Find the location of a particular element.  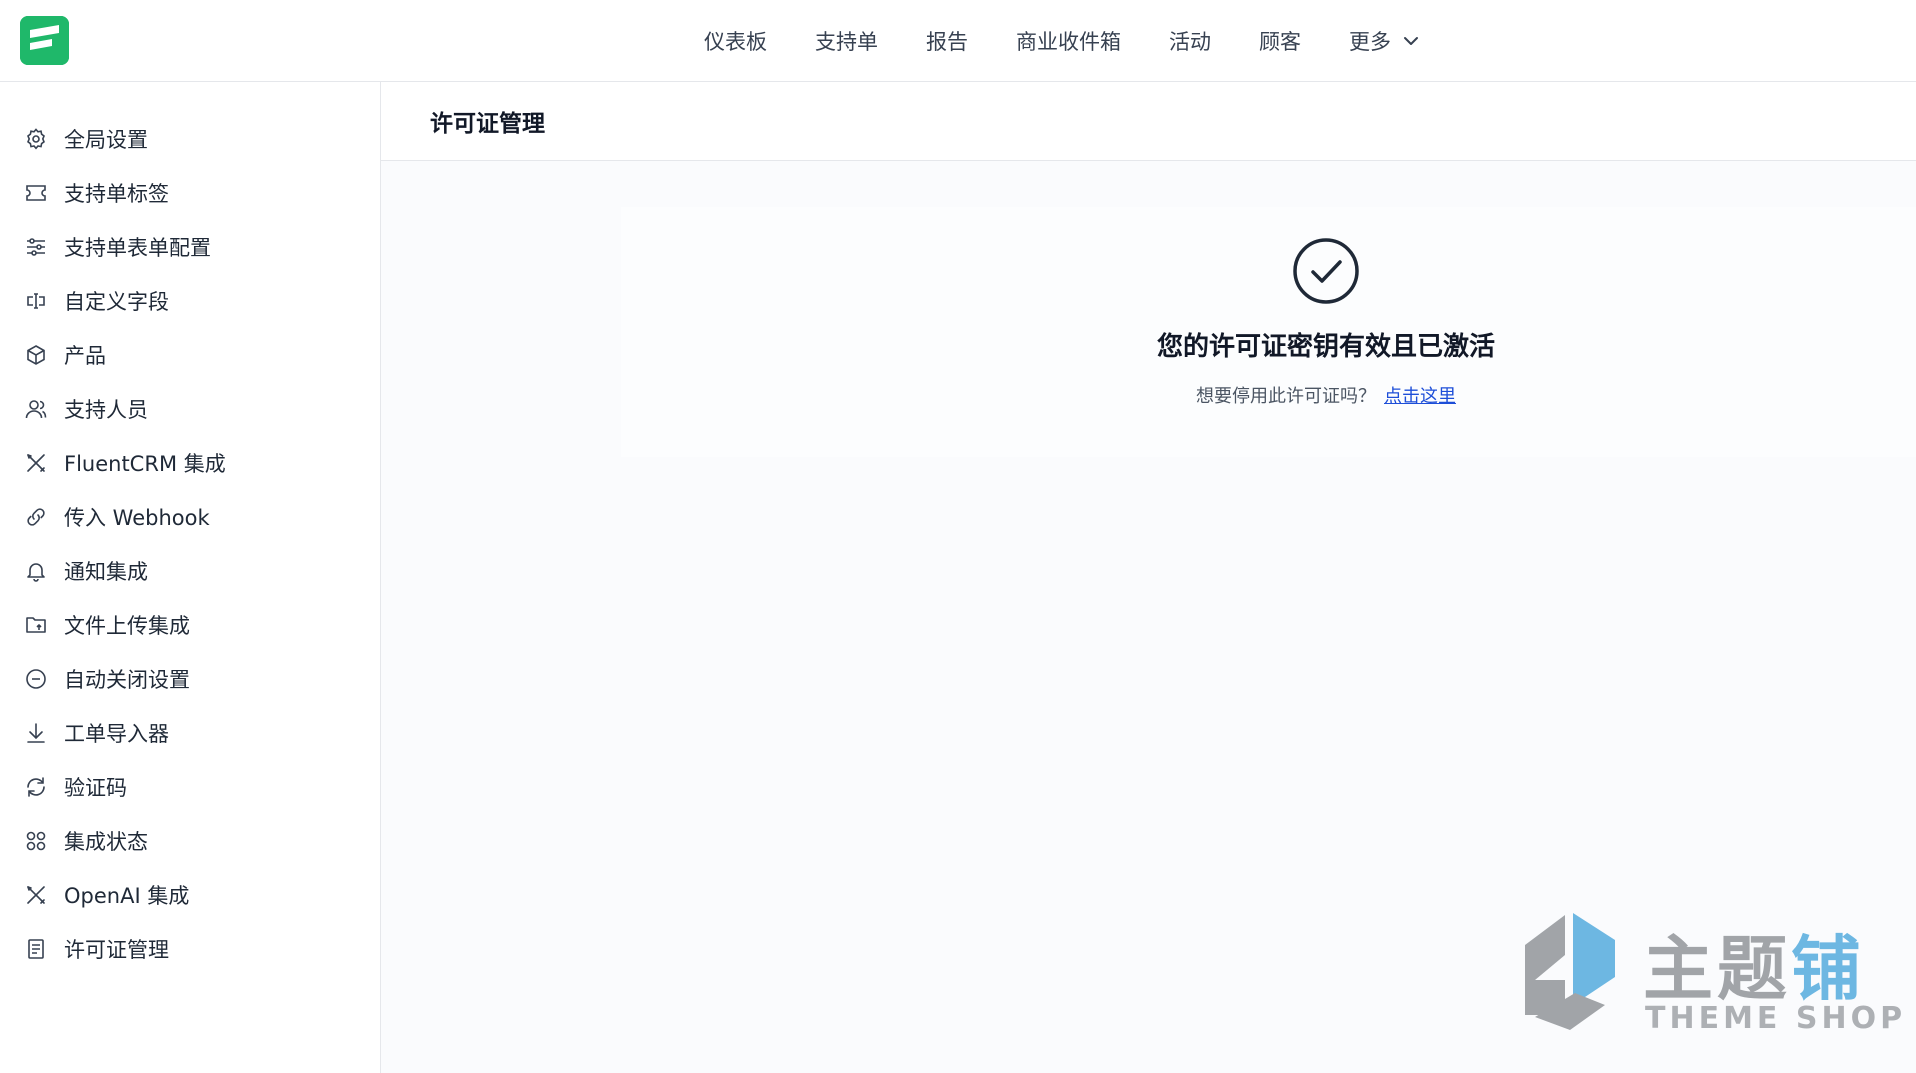

sidebar-item-auto-close: 自动关闭设置 is located at coordinates (190, 679).